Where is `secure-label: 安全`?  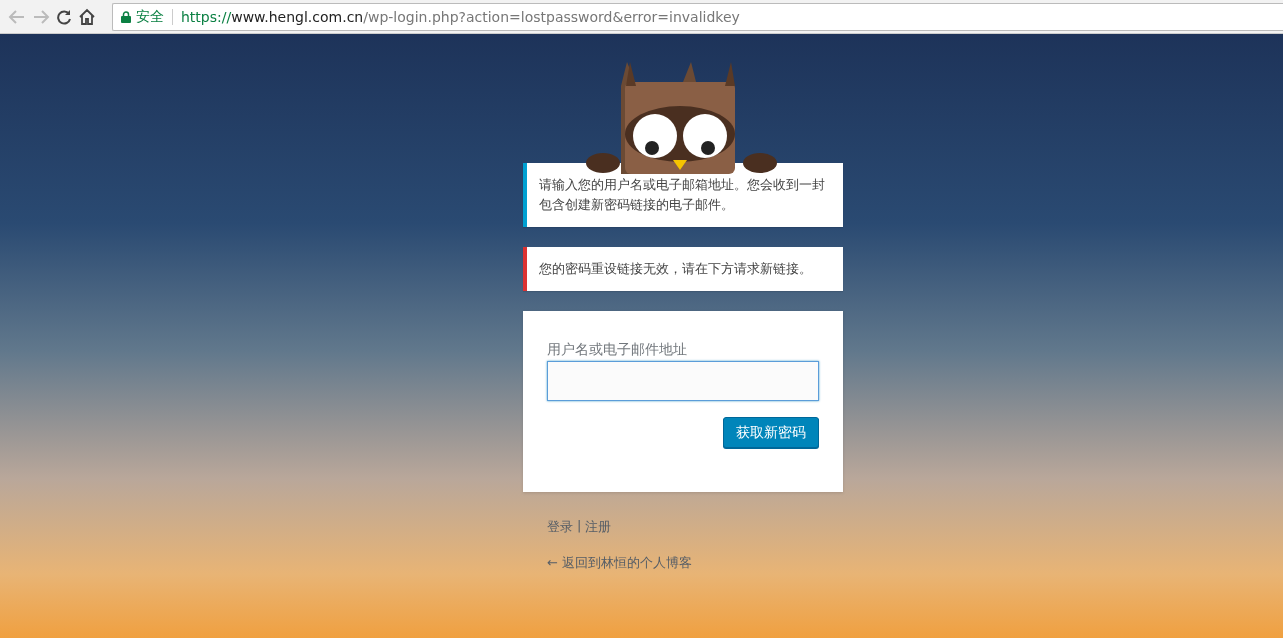 secure-label: 安全 is located at coordinates (150, 16).